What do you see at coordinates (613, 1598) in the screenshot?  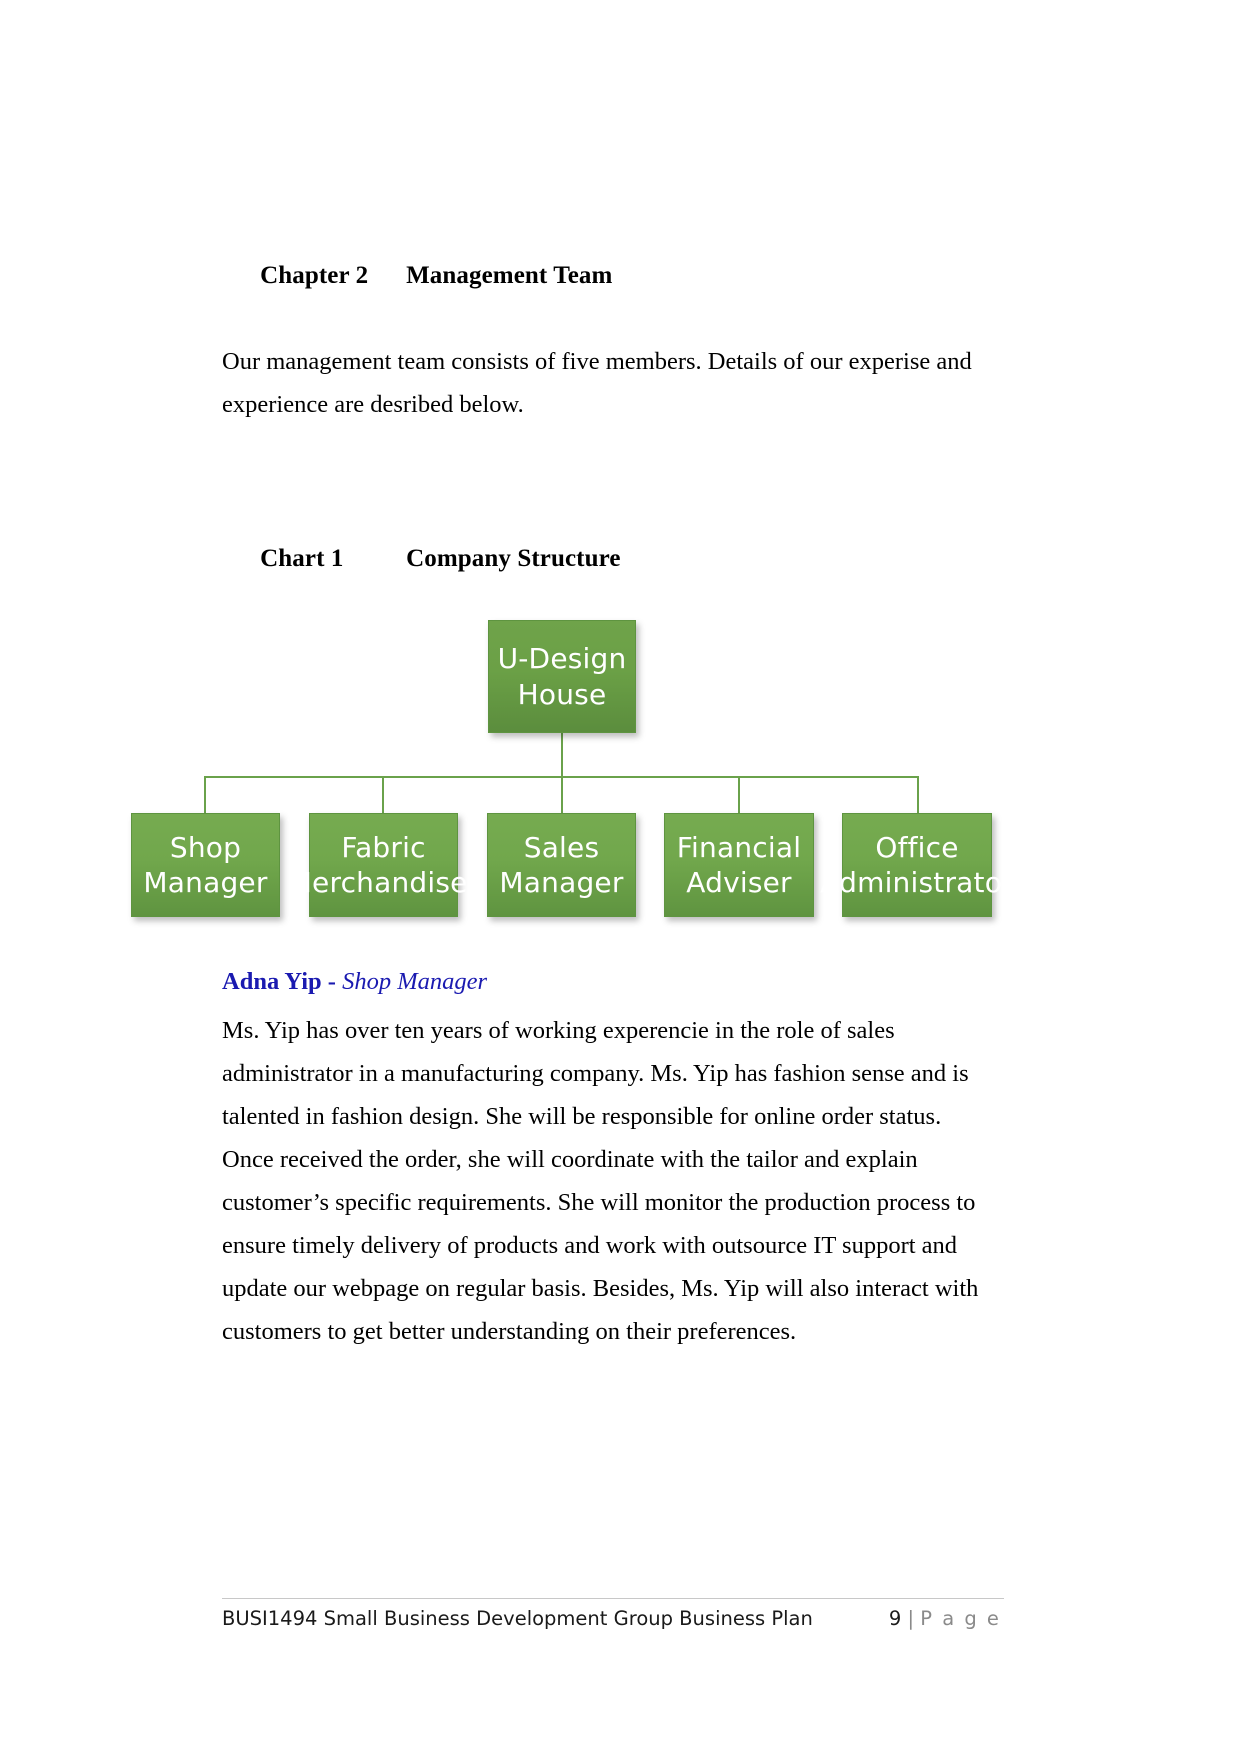 I see `footer-divider` at bounding box center [613, 1598].